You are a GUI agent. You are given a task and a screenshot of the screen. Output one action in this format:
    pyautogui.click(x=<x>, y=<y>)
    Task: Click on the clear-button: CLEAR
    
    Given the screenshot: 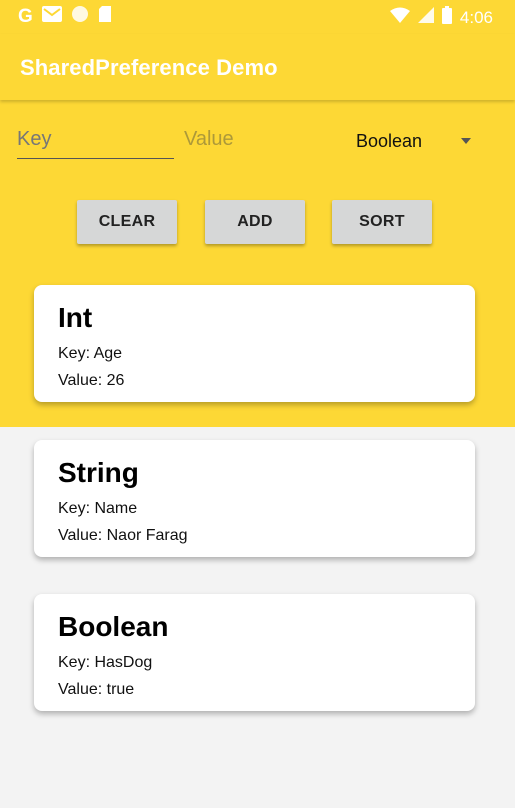 What is the action you would take?
    pyautogui.click(x=127, y=222)
    